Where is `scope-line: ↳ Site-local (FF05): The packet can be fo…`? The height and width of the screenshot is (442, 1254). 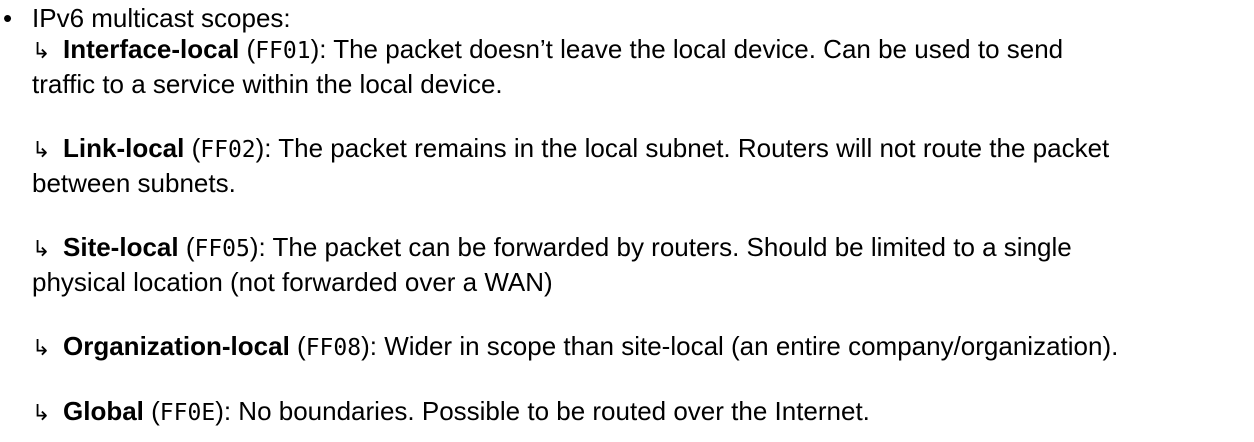 scope-line: ↳ Site-local (FF05): The packet can be fo… is located at coordinates (643, 248).